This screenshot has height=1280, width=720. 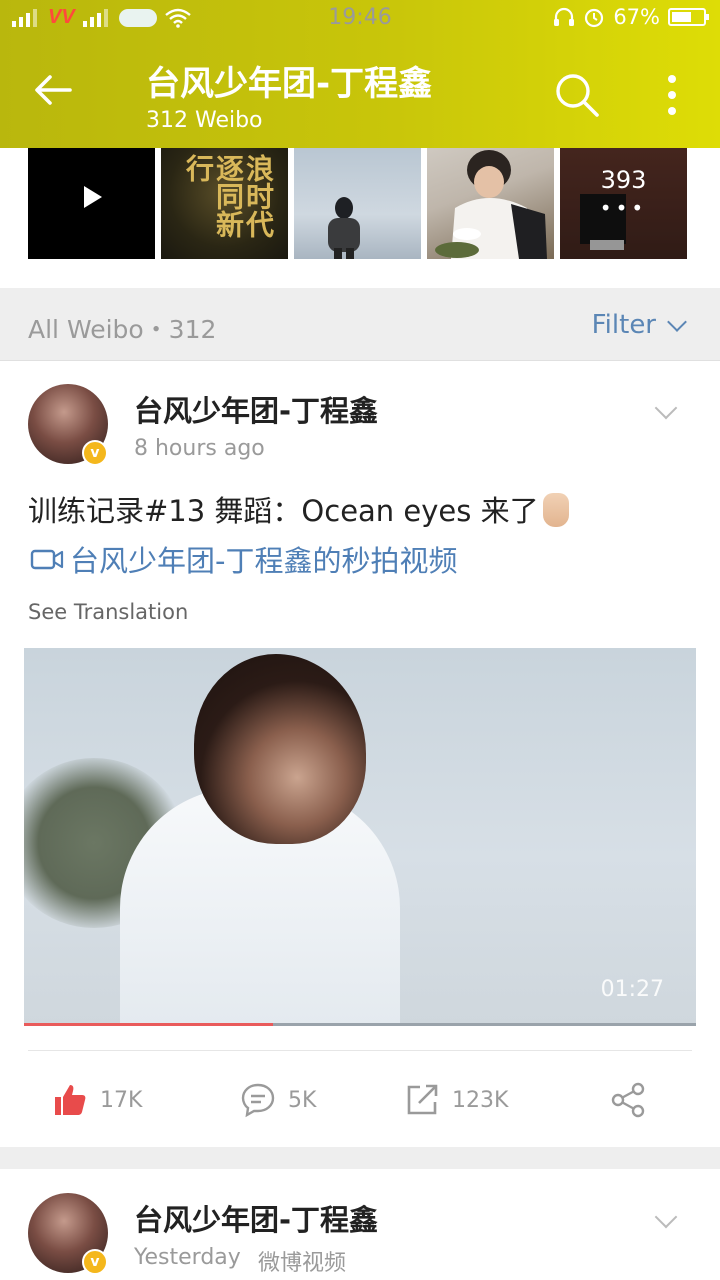 I want to click on video-link: 台风少年团-丁程鑫的秒拍视频, so click(x=243, y=559).